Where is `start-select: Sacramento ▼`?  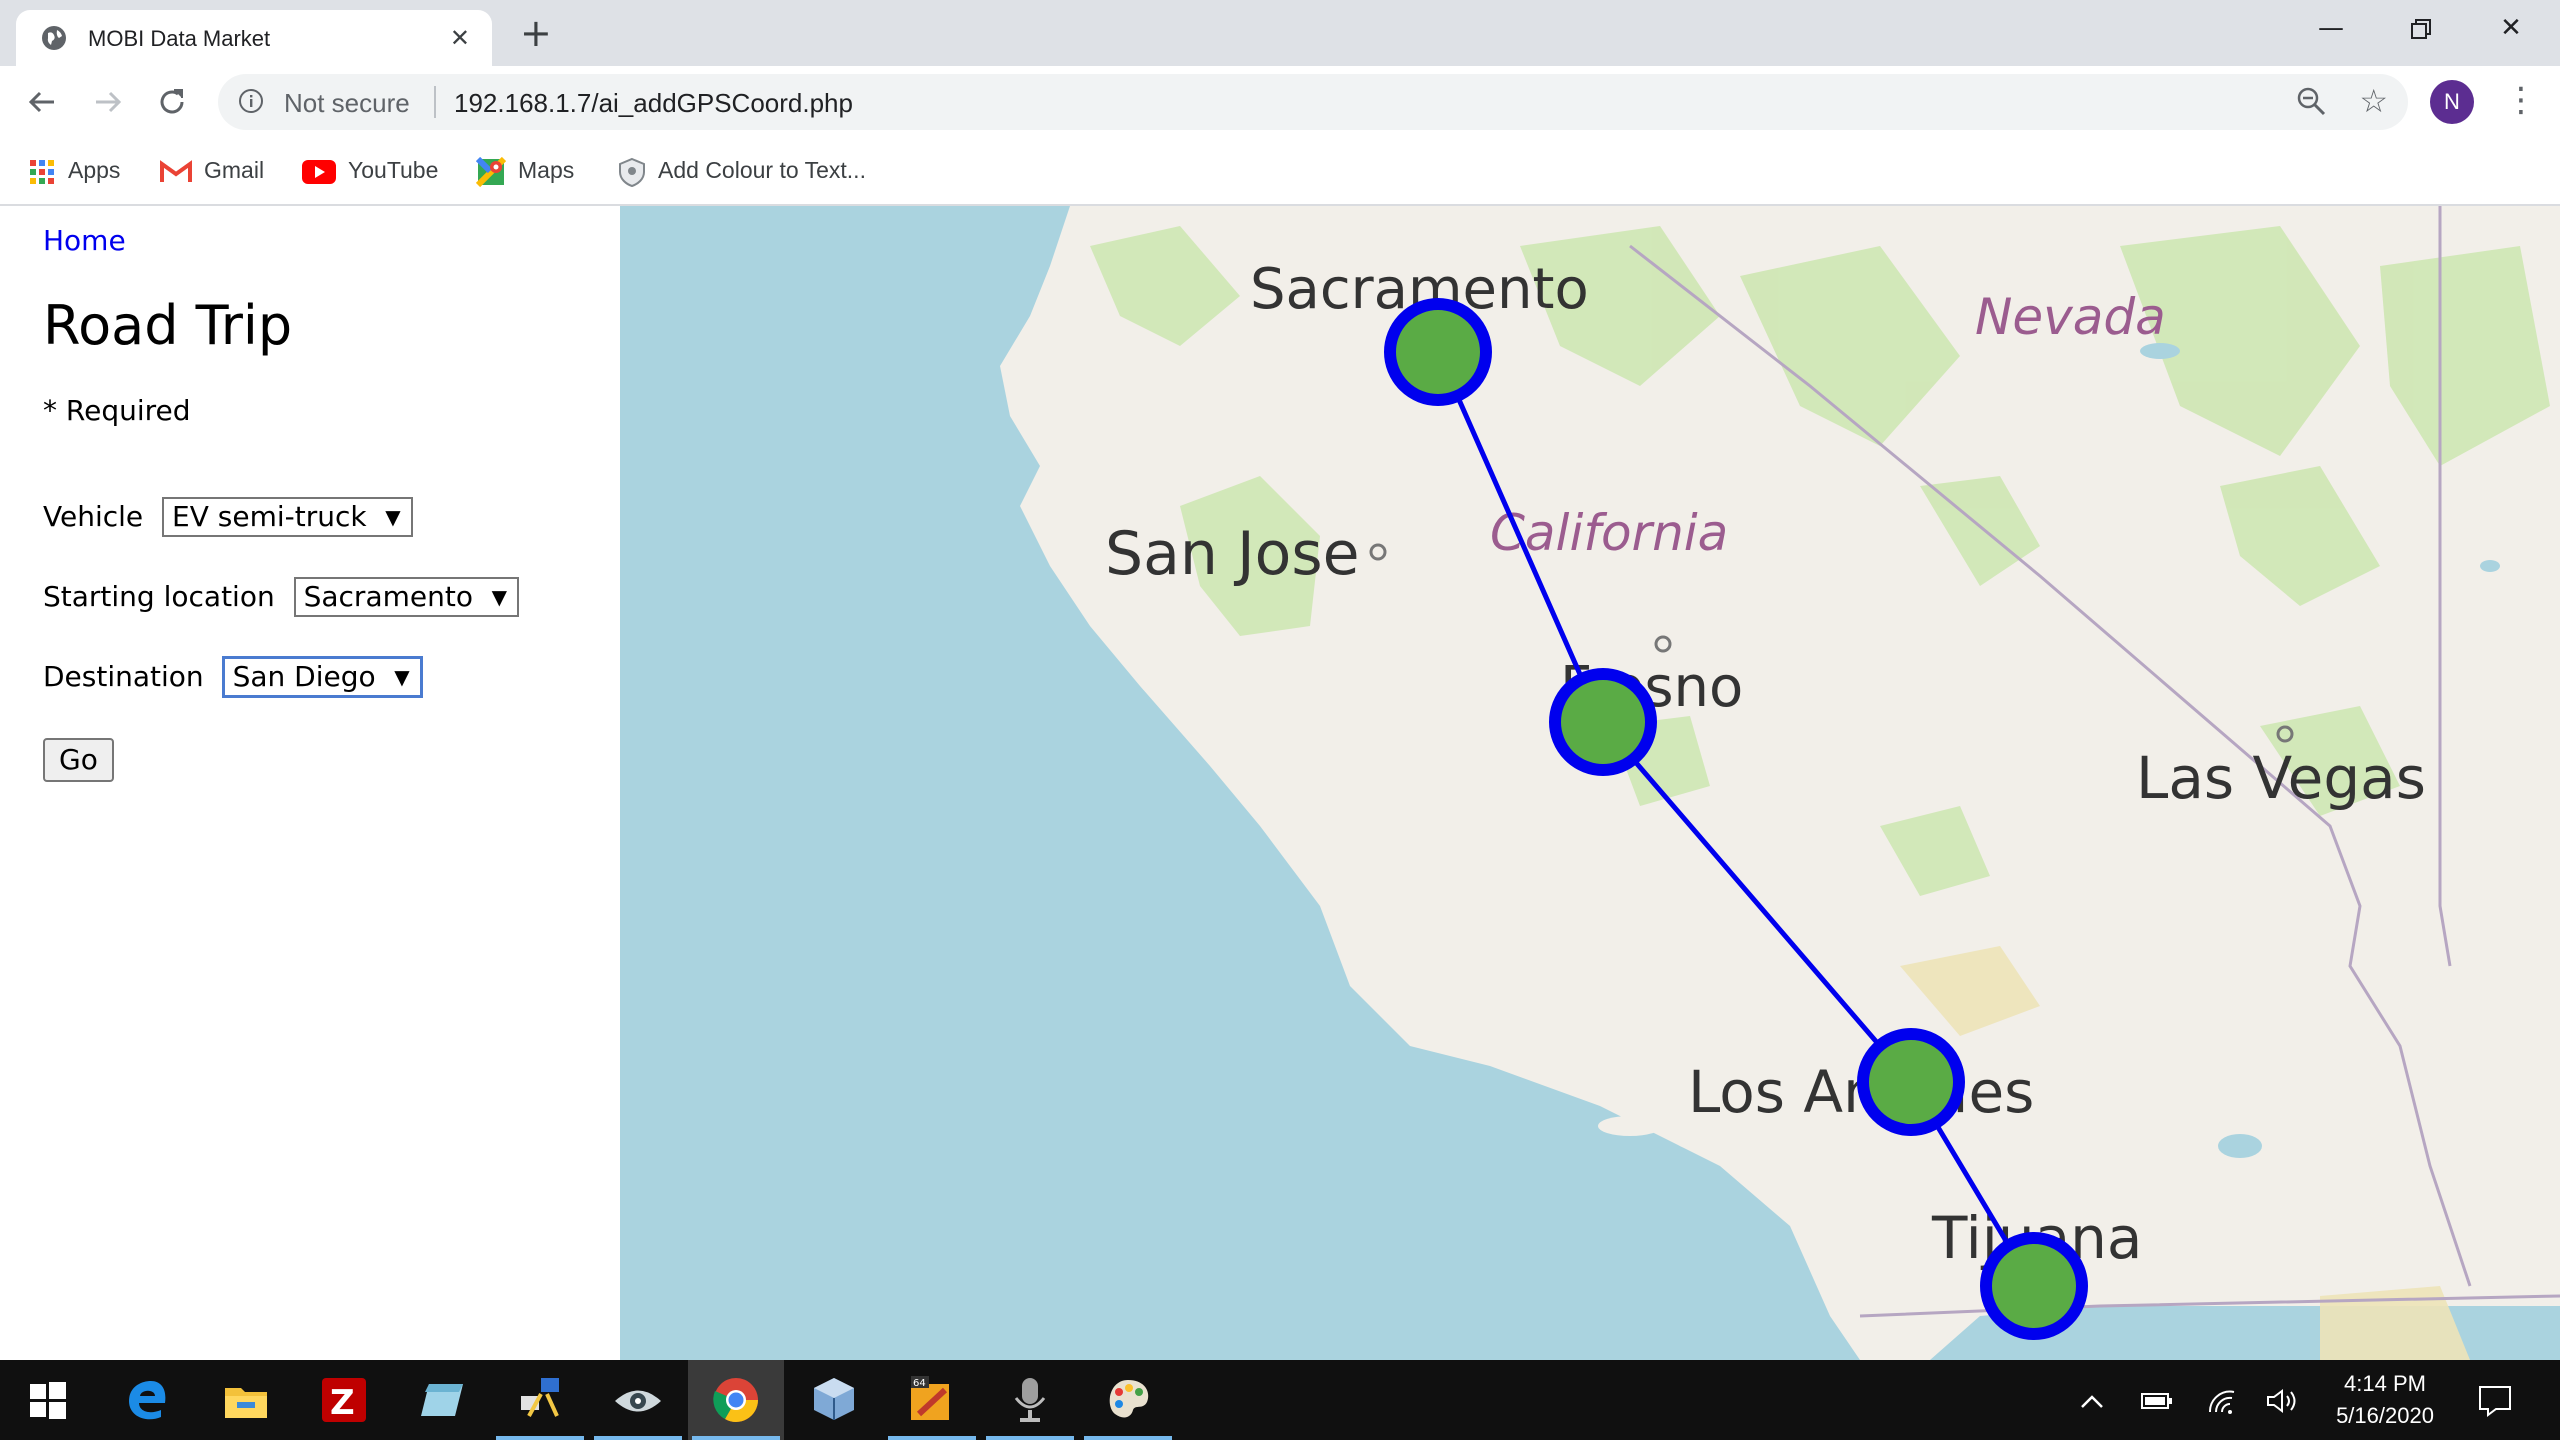 start-select: Sacramento ▼ is located at coordinates (406, 597).